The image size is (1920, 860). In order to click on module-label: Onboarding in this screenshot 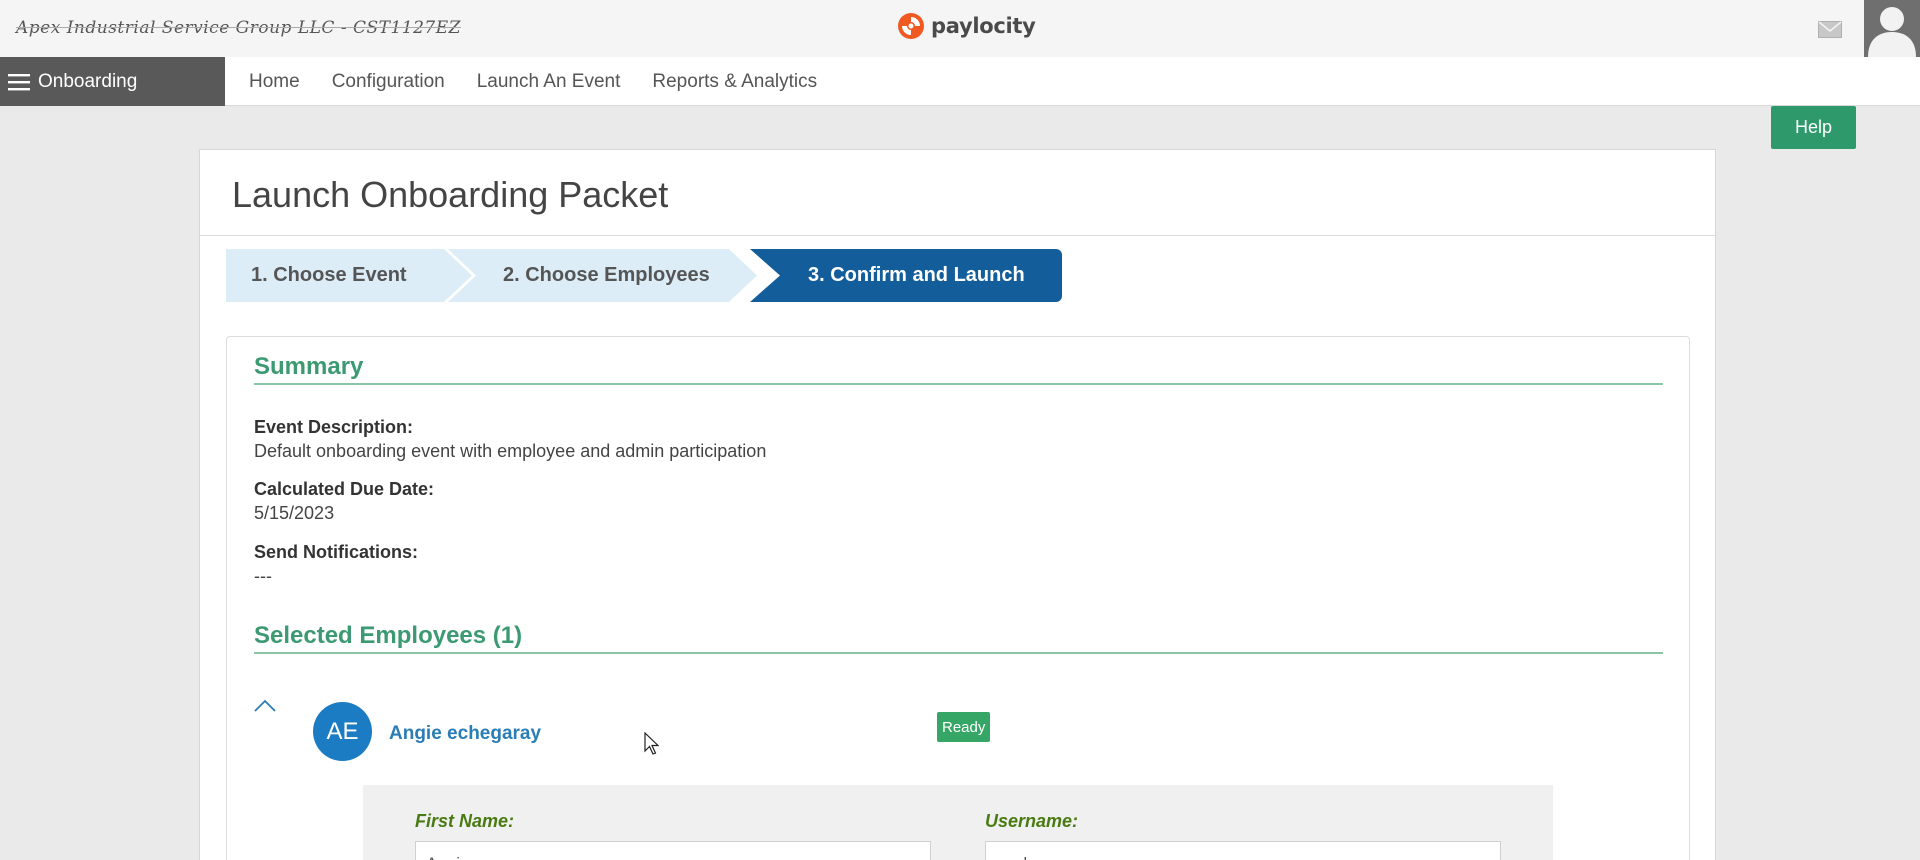, I will do `click(88, 81)`.